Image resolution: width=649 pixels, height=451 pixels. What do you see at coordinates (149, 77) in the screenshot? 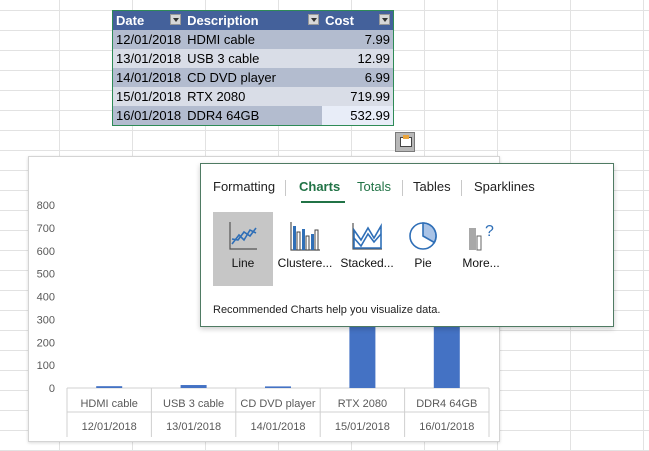
I see `date-cell: 14/01/2018` at bounding box center [149, 77].